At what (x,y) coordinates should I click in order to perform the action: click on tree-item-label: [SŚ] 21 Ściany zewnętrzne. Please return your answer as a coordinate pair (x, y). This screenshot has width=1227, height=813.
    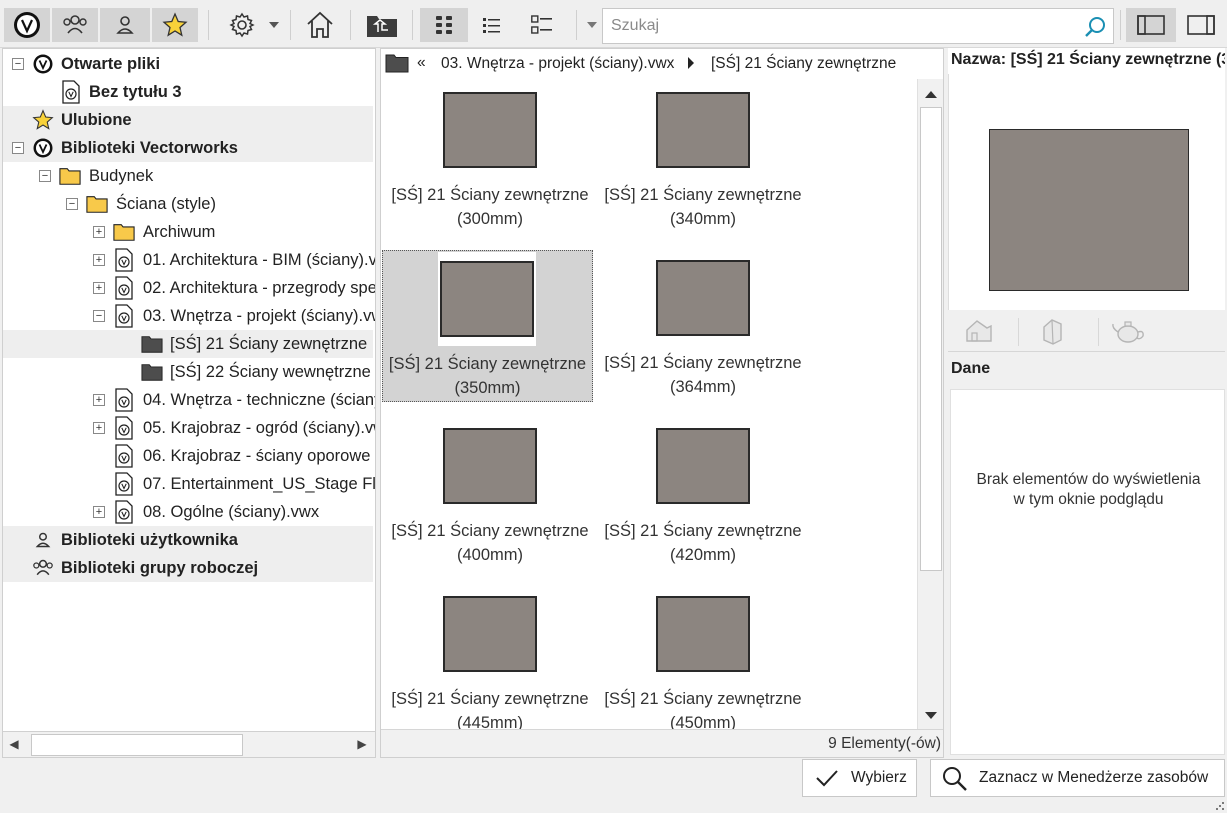
    Looking at the image, I should click on (269, 343).